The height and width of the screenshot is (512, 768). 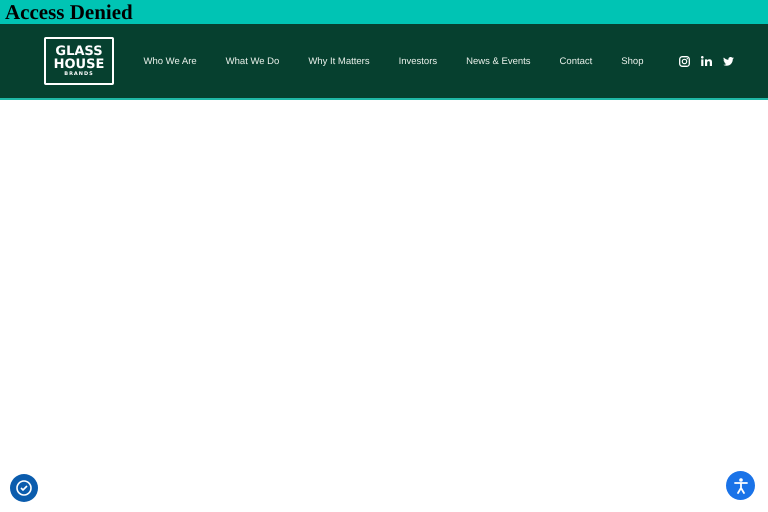 What do you see at coordinates (170, 61) in the screenshot?
I see `nav-link: Who We Are` at bounding box center [170, 61].